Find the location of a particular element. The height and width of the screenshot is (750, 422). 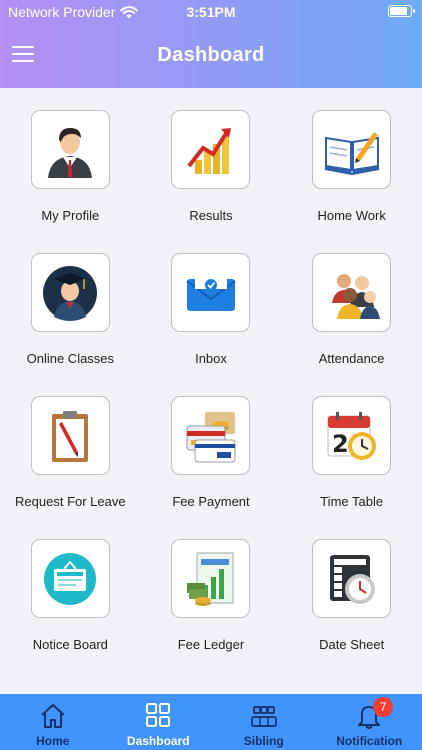

calendar-clock-icon: 2 is located at coordinates (351, 435).